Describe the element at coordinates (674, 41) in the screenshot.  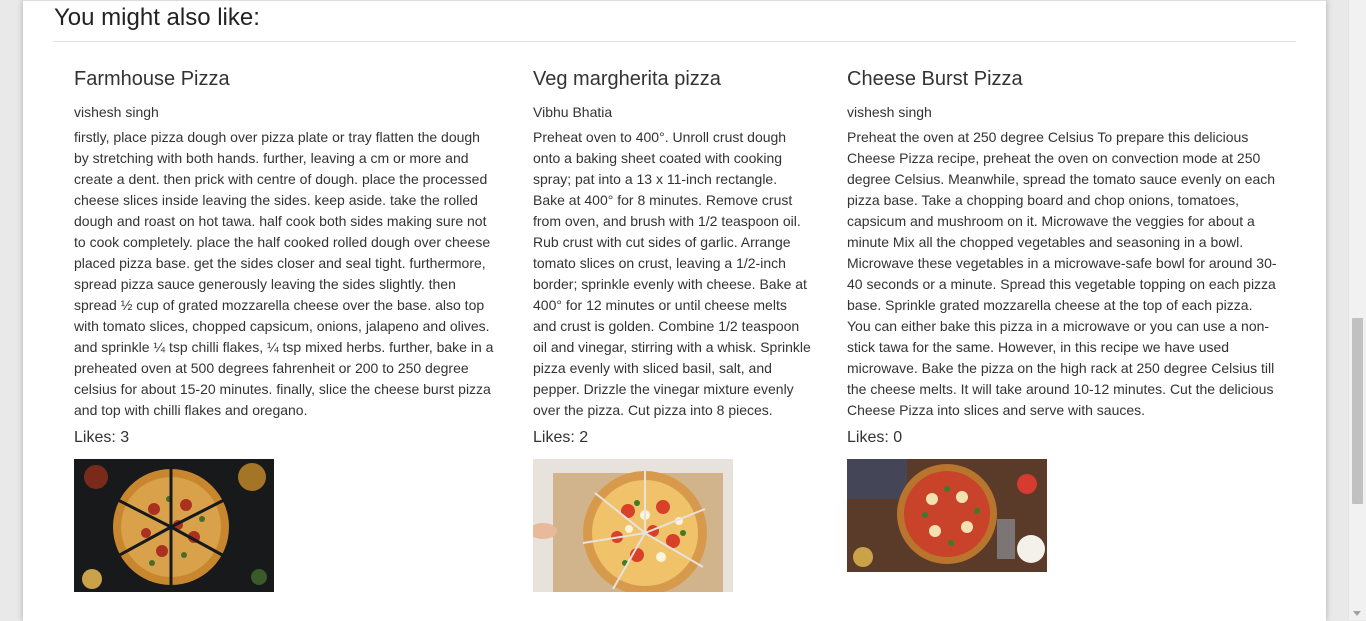
I see `section-divider` at that location.